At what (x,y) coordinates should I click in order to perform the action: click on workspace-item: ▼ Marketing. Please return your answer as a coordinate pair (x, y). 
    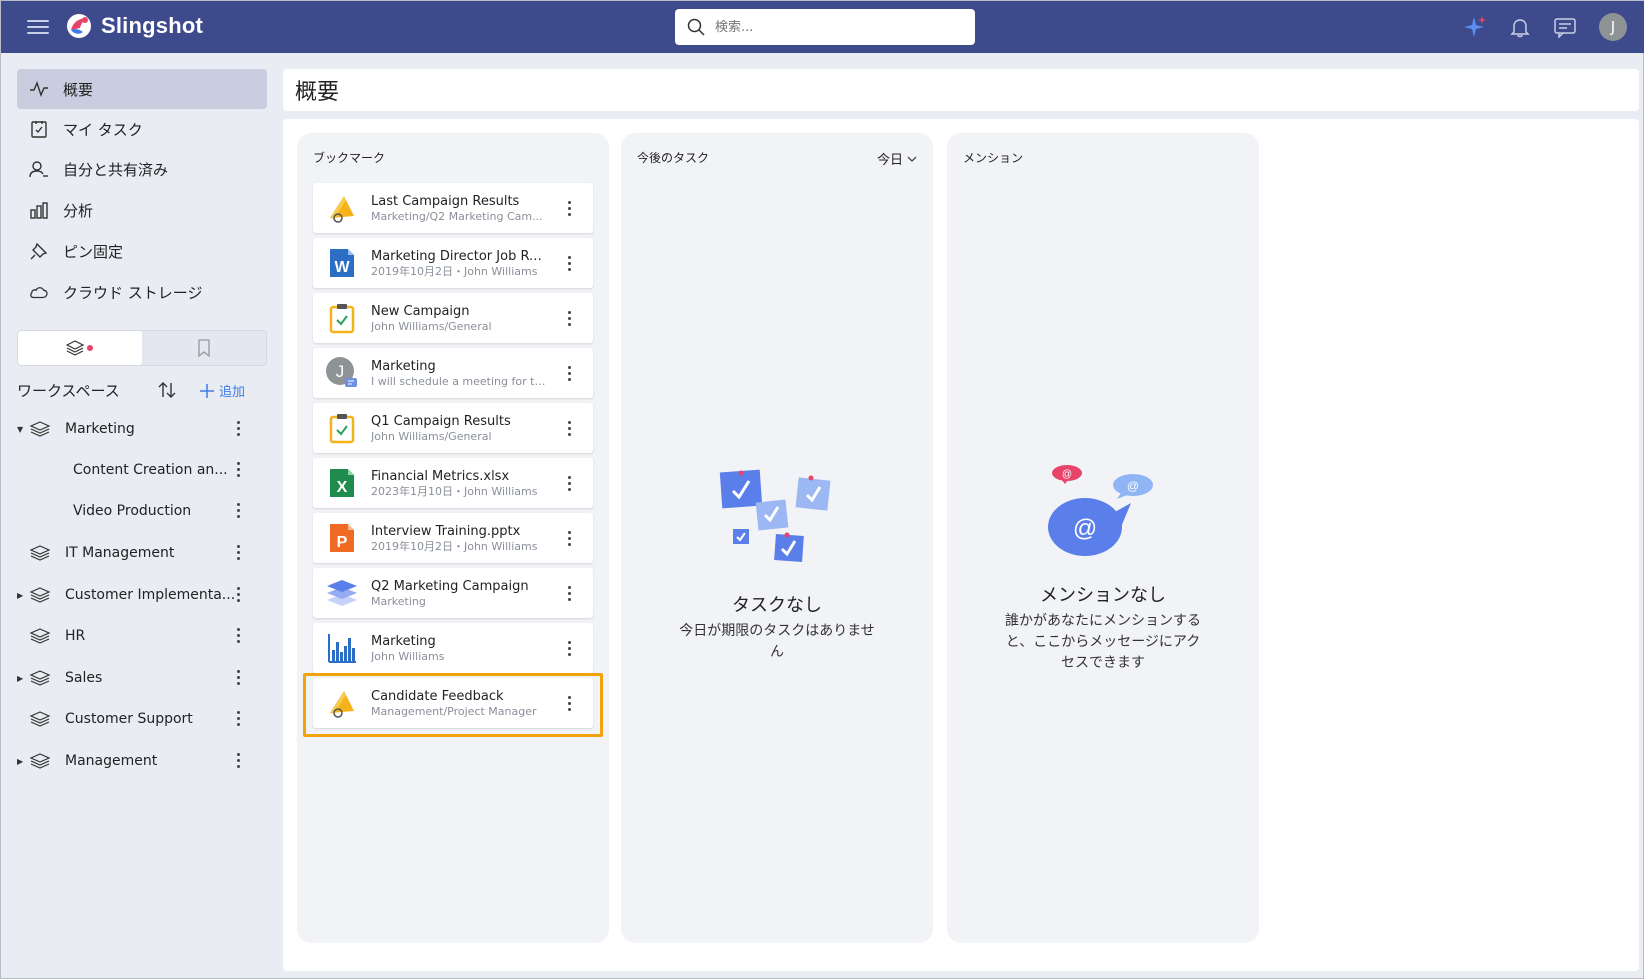
    Looking at the image, I should click on (137, 429).